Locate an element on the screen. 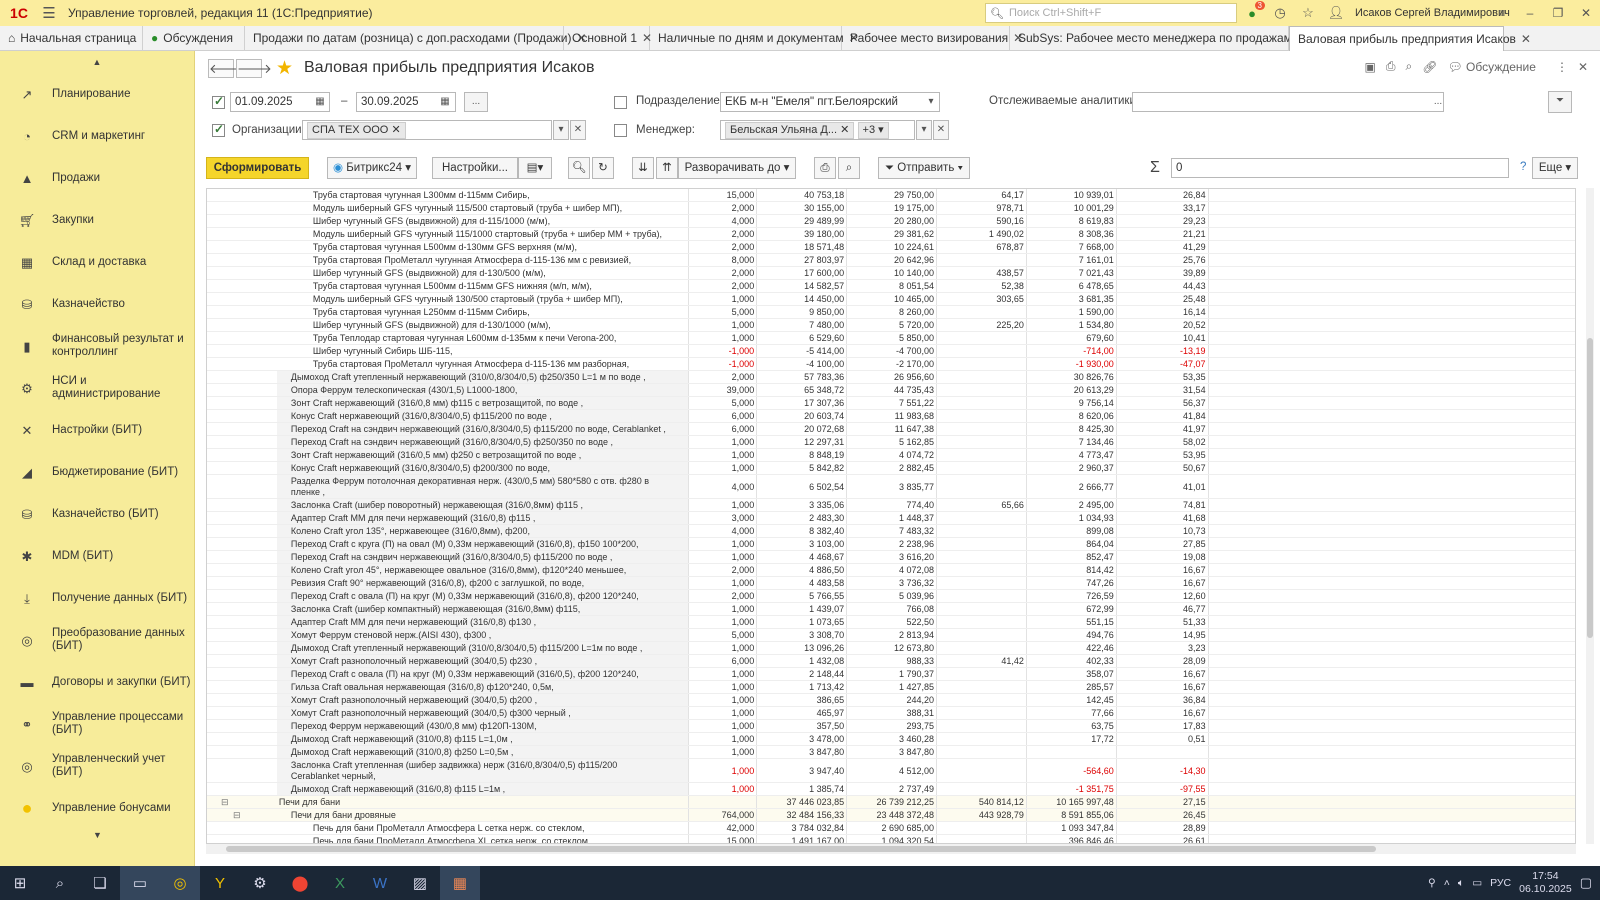 This screenshot has height=900, width=1600. link-icon: 🔗︎ is located at coordinates (1429, 67).